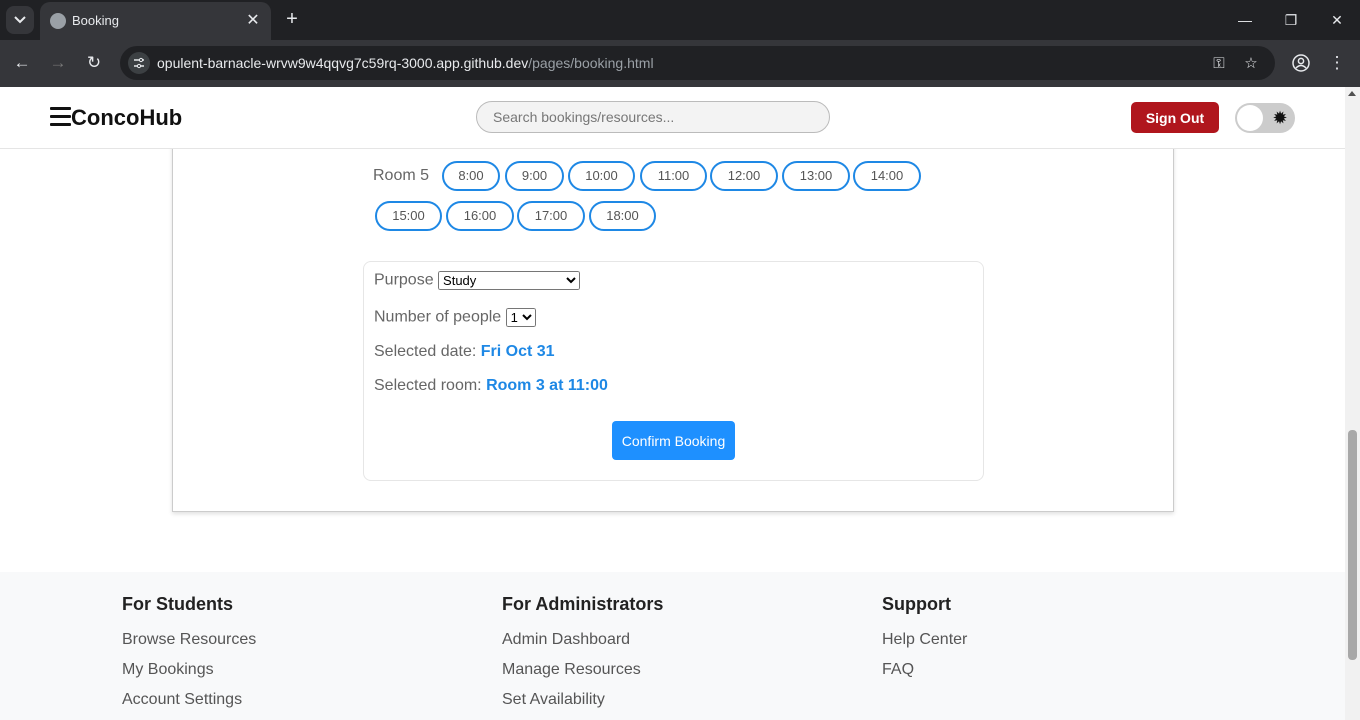  What do you see at coordinates (438, 317) in the screenshot?
I see `people-label: Number of people` at bounding box center [438, 317].